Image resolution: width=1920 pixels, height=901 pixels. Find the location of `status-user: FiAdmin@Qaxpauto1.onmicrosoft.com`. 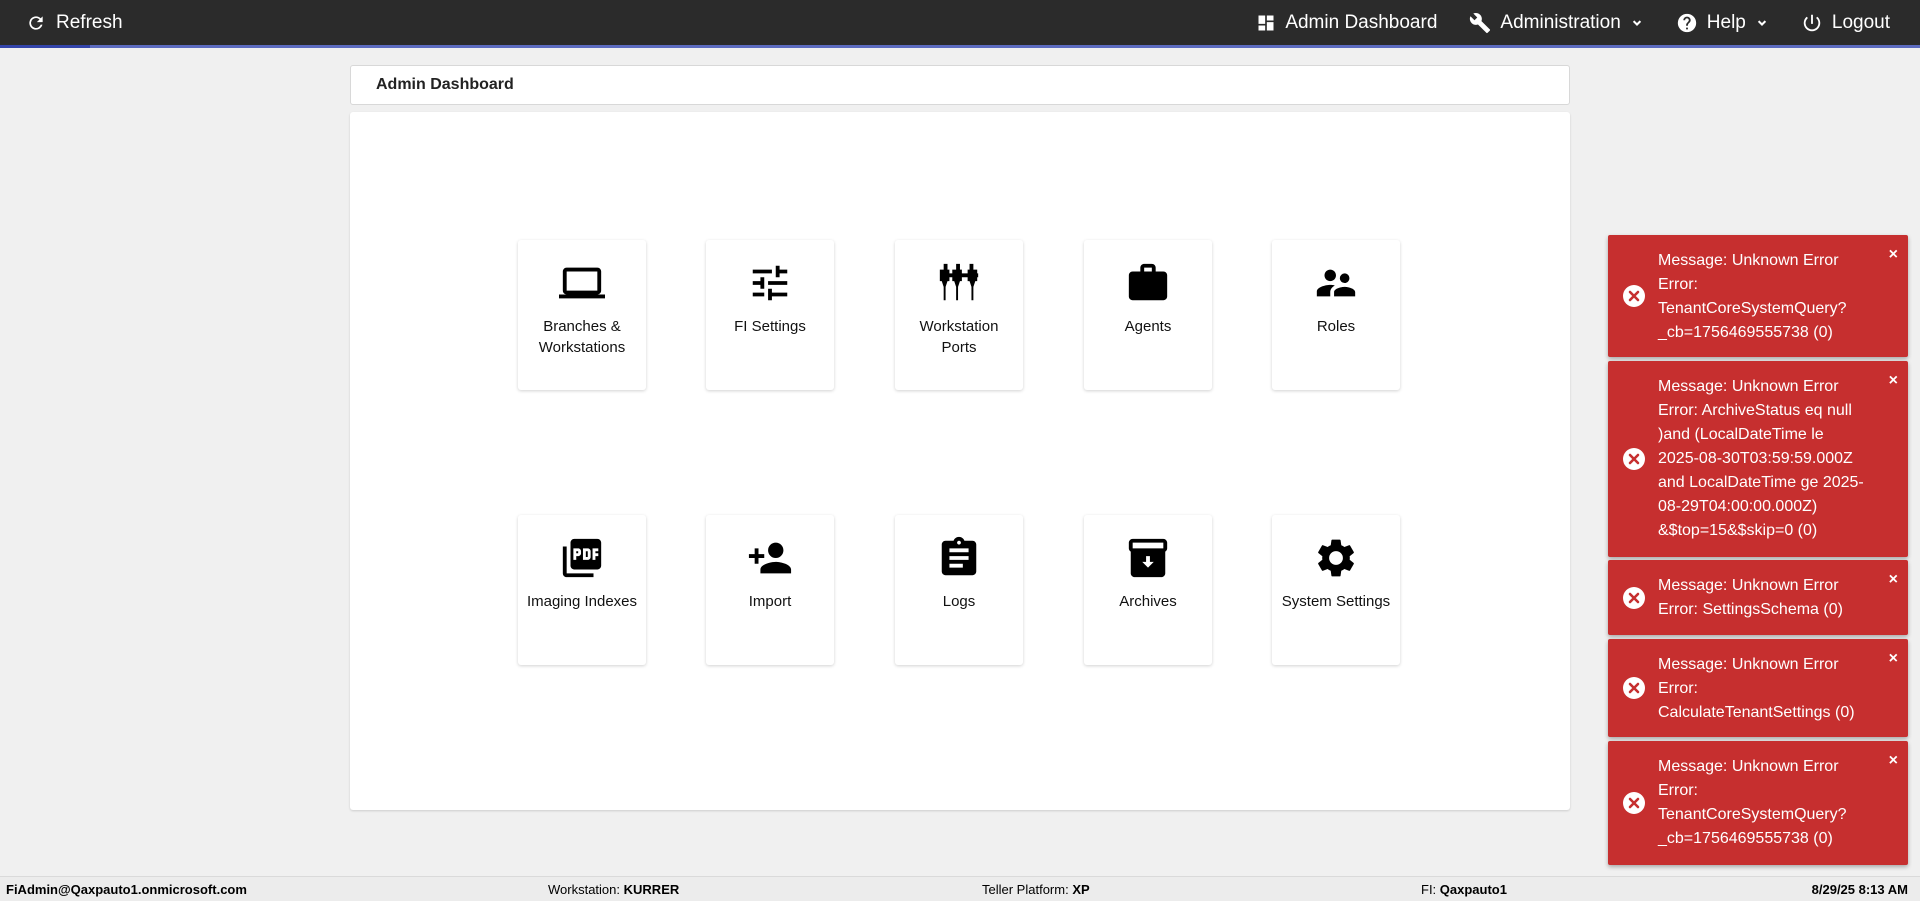

status-user: FiAdmin@Qaxpauto1.onmicrosoft.com is located at coordinates (126, 889).